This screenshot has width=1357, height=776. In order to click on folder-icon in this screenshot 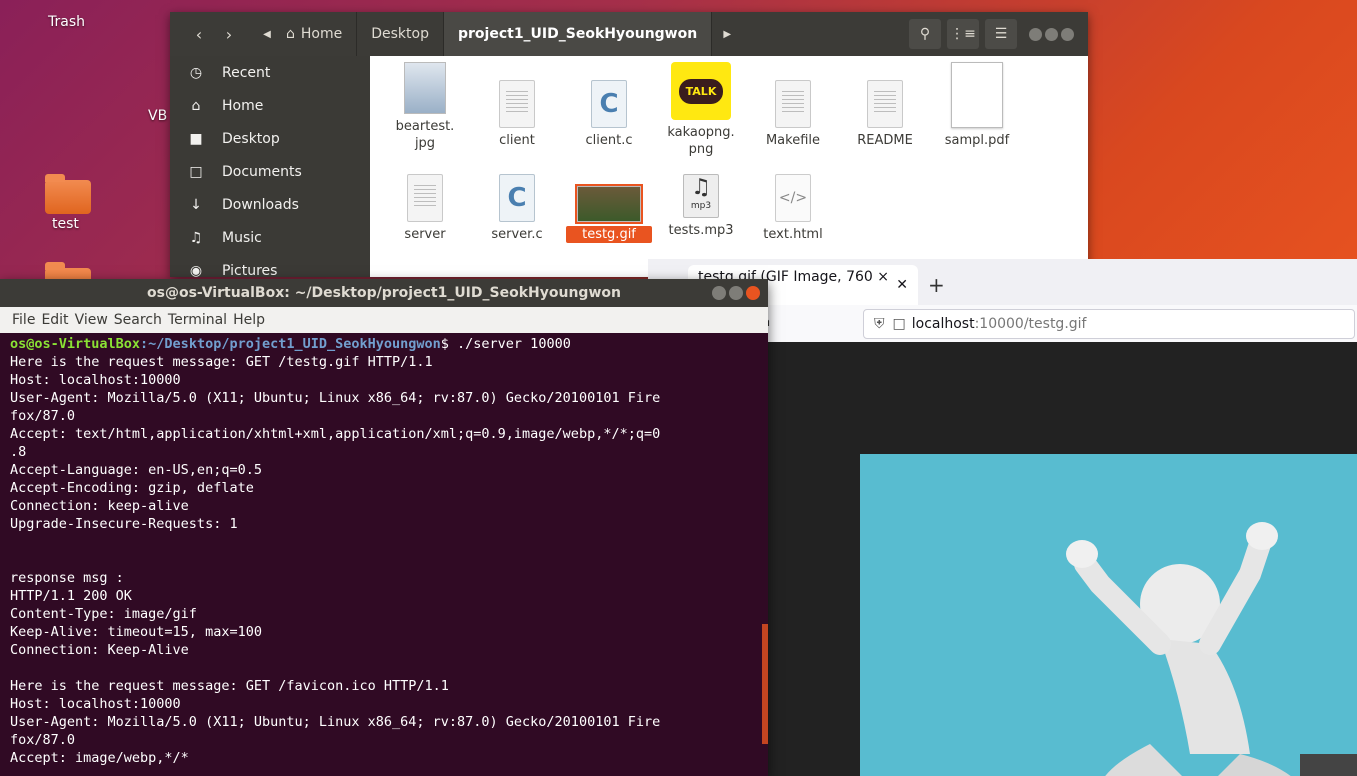, I will do `click(68, 194)`.